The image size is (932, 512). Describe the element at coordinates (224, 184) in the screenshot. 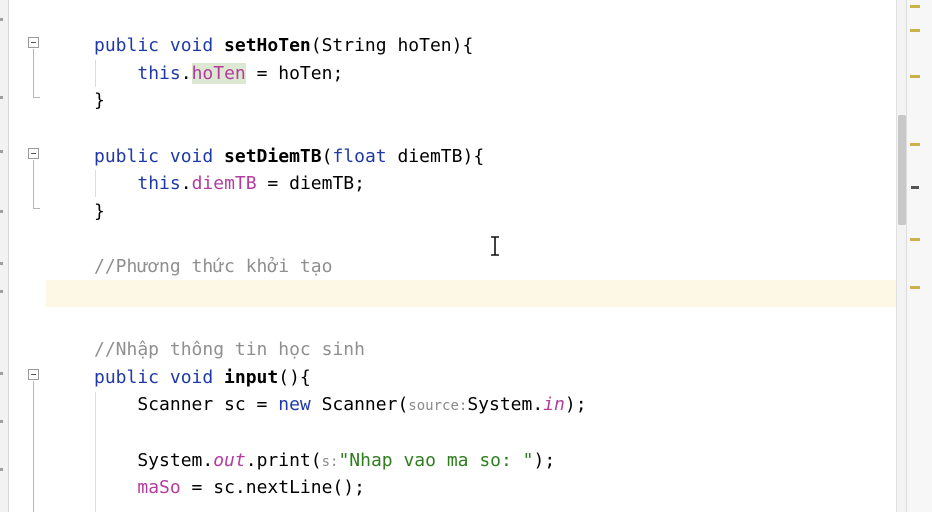

I see `code-token: diemTB` at that location.